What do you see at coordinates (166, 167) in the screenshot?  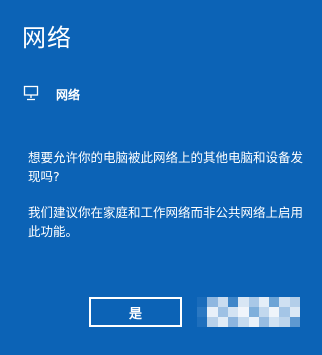 I see `discovery-question: 想要允许你的电脑被此网络上的其他电脑和设备发现吗?` at bounding box center [166, 167].